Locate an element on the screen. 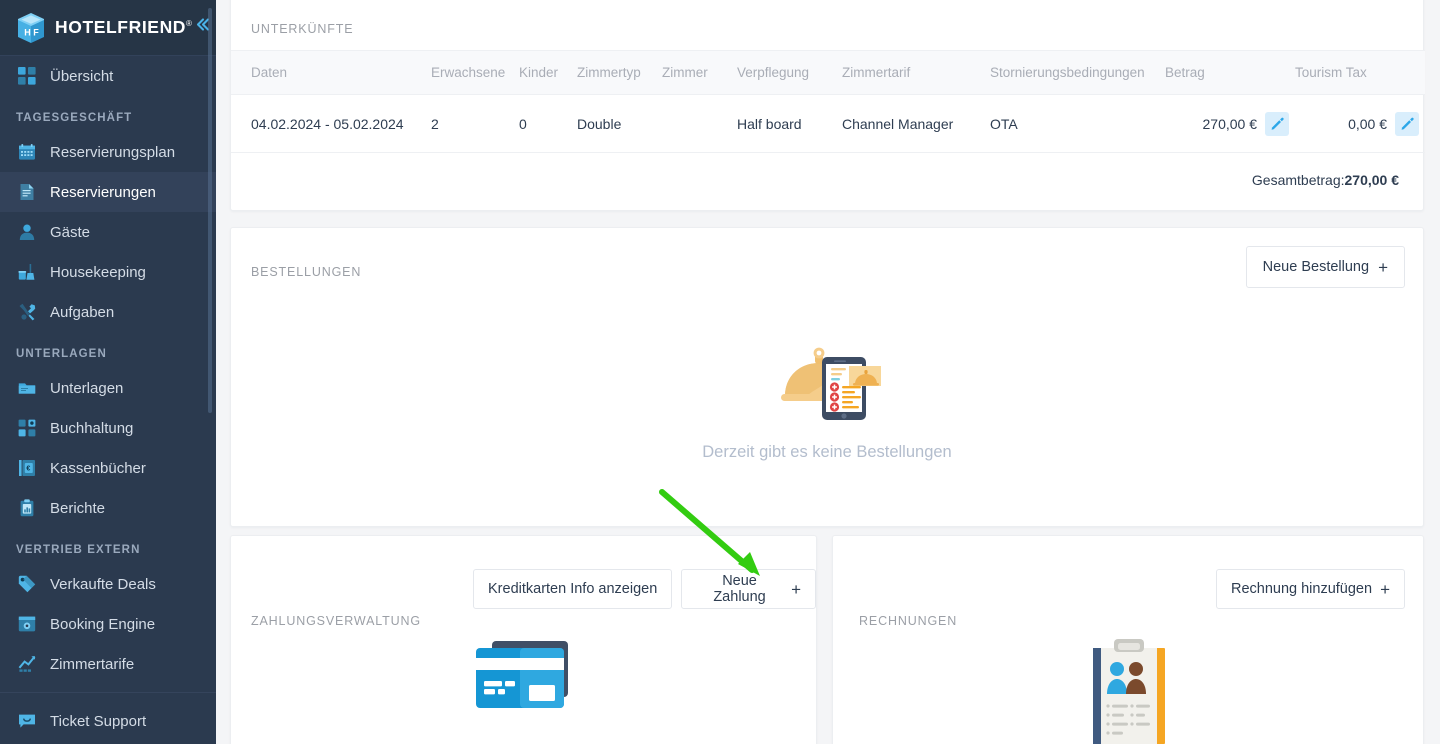 The height and width of the screenshot is (744, 1440). sidebar-item-label: Buchhaltung is located at coordinates (92, 428).